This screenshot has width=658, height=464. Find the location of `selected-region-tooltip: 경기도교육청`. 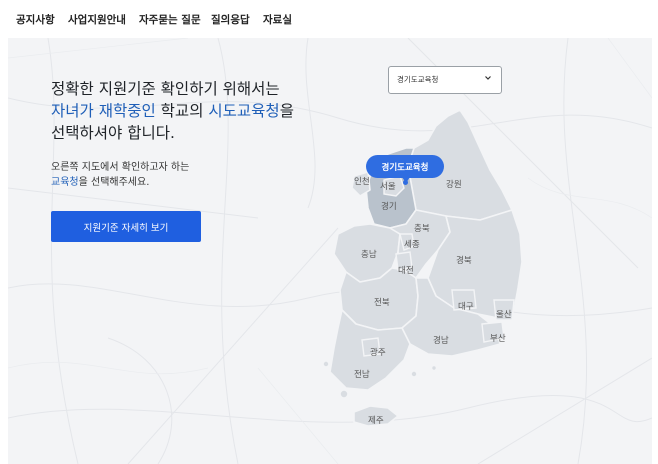

selected-region-tooltip: 경기도교육청 is located at coordinates (405, 166).